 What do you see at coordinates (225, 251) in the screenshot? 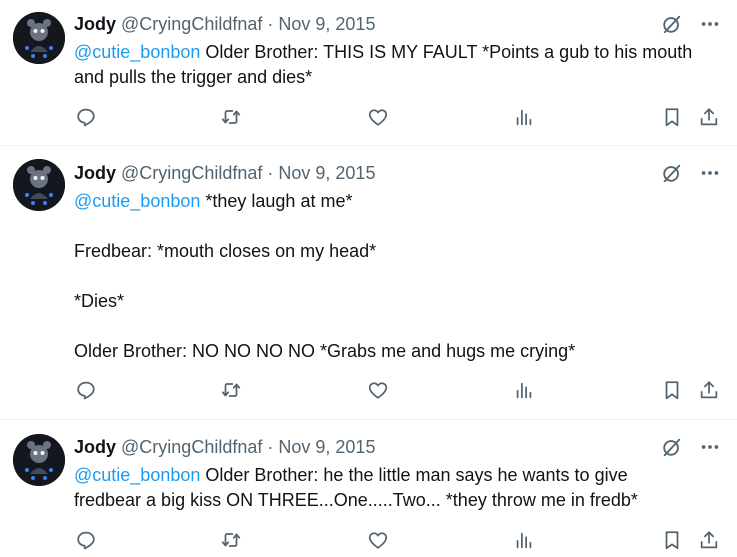
I see `tweet-text: Fredbear: *mouth closes on my head*` at bounding box center [225, 251].